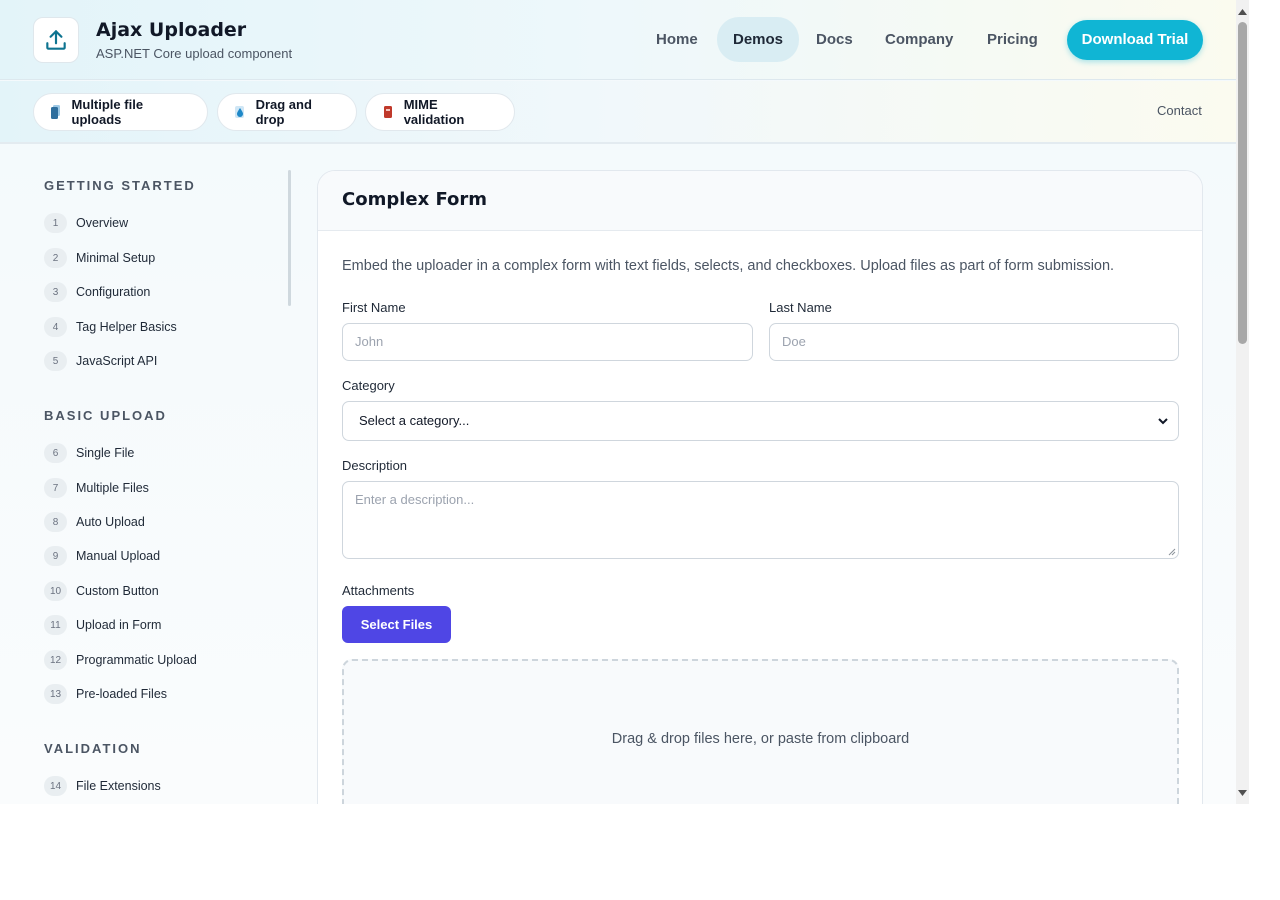 This screenshot has height=900, width=1280. What do you see at coordinates (118, 786) in the screenshot?
I see `item-label: File Extensions` at bounding box center [118, 786].